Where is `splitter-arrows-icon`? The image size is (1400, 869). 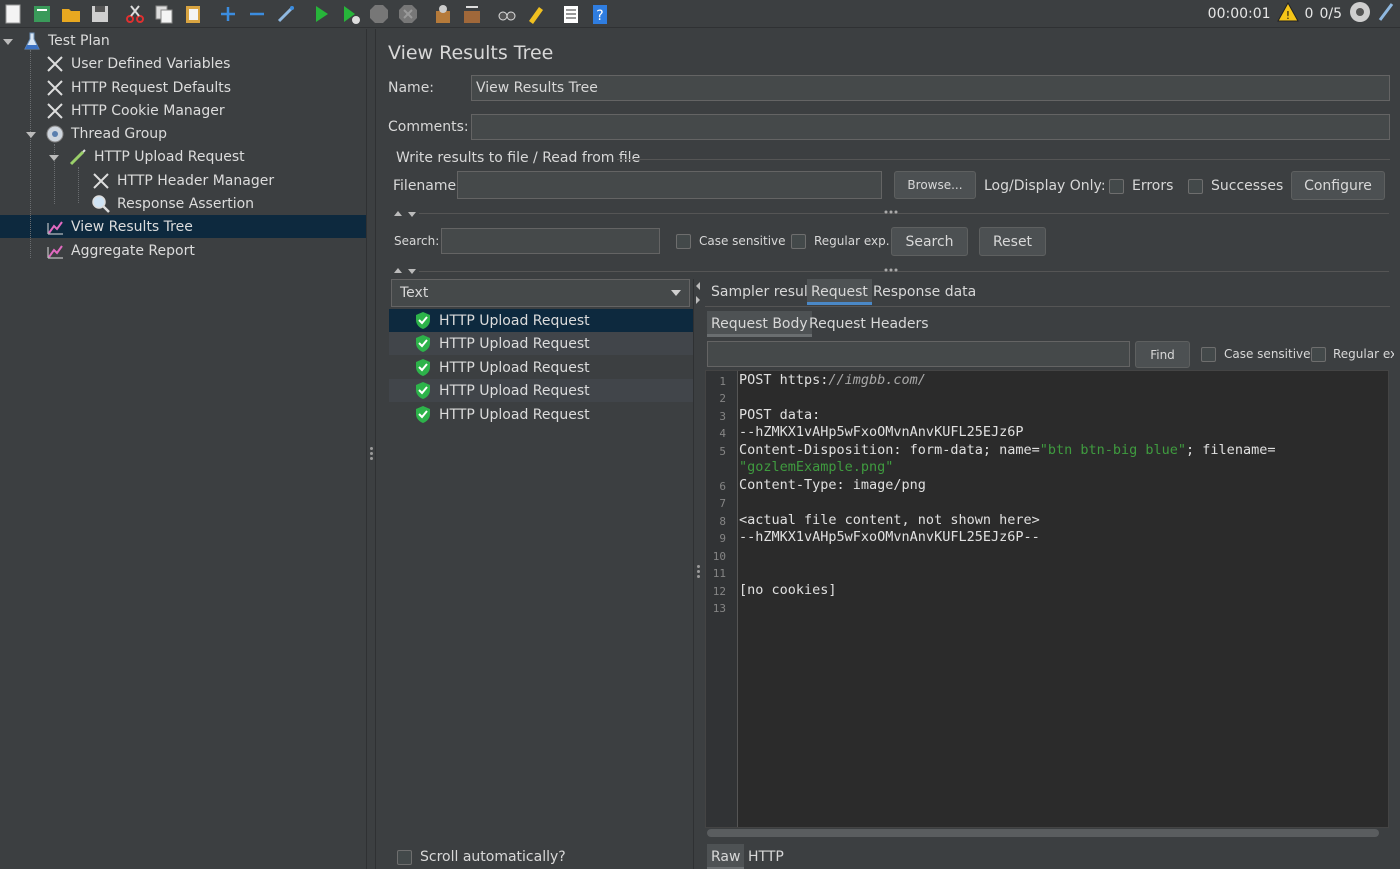
splitter-arrows-icon is located at coordinates (698, 294).